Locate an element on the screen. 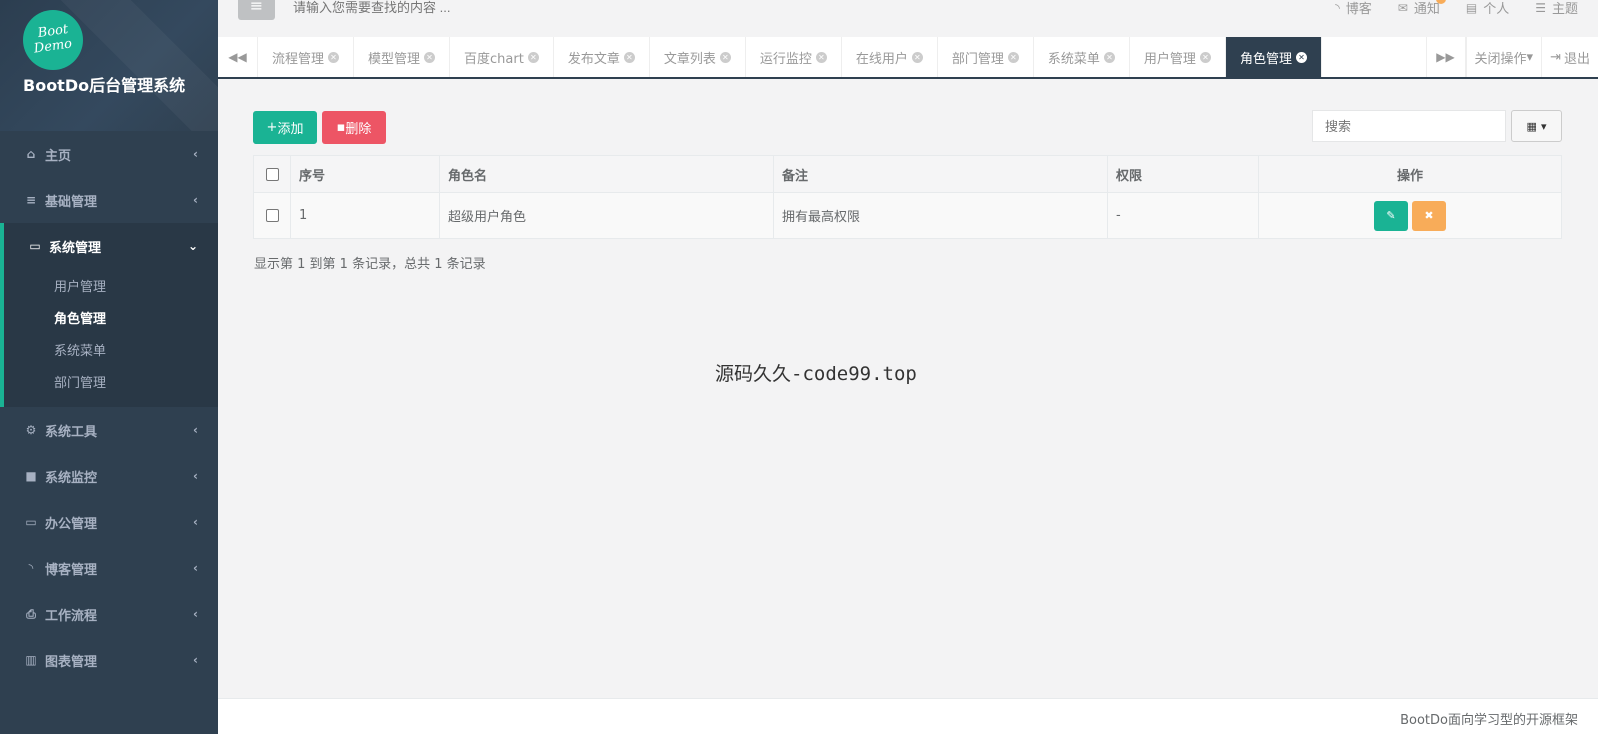 This screenshot has width=1598, height=734. menu-toggle-button: ≡ is located at coordinates (256, 10).